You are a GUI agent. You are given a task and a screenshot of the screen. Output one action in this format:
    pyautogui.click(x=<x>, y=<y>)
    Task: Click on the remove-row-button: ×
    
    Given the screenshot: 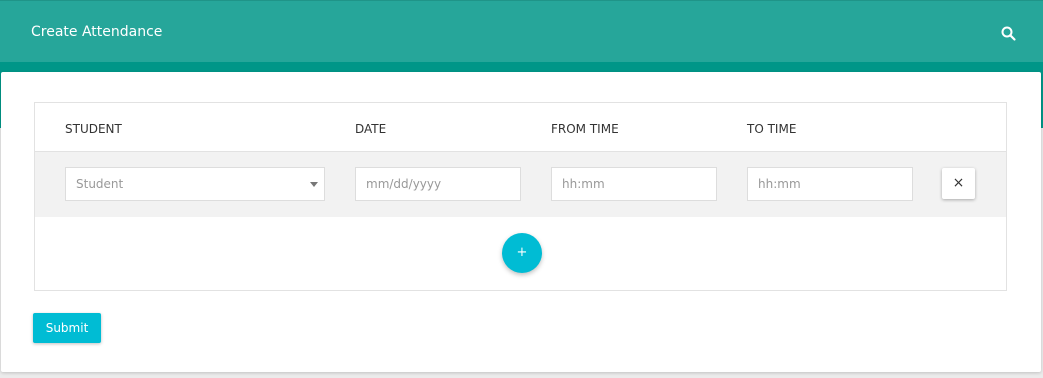 What is the action you would take?
    pyautogui.click(x=958, y=183)
    